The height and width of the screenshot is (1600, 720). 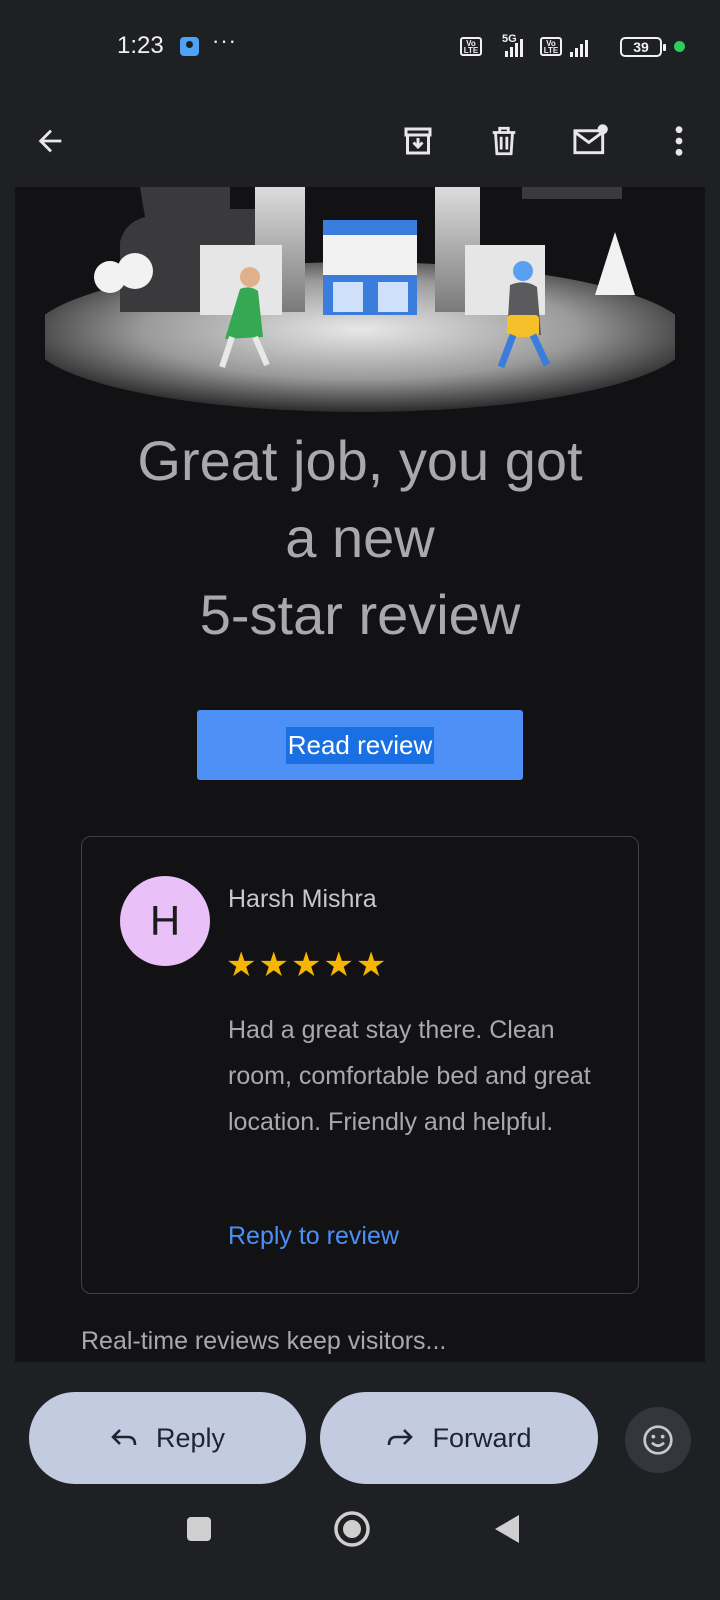 I want to click on square-icon, so click(x=199, y=1529).